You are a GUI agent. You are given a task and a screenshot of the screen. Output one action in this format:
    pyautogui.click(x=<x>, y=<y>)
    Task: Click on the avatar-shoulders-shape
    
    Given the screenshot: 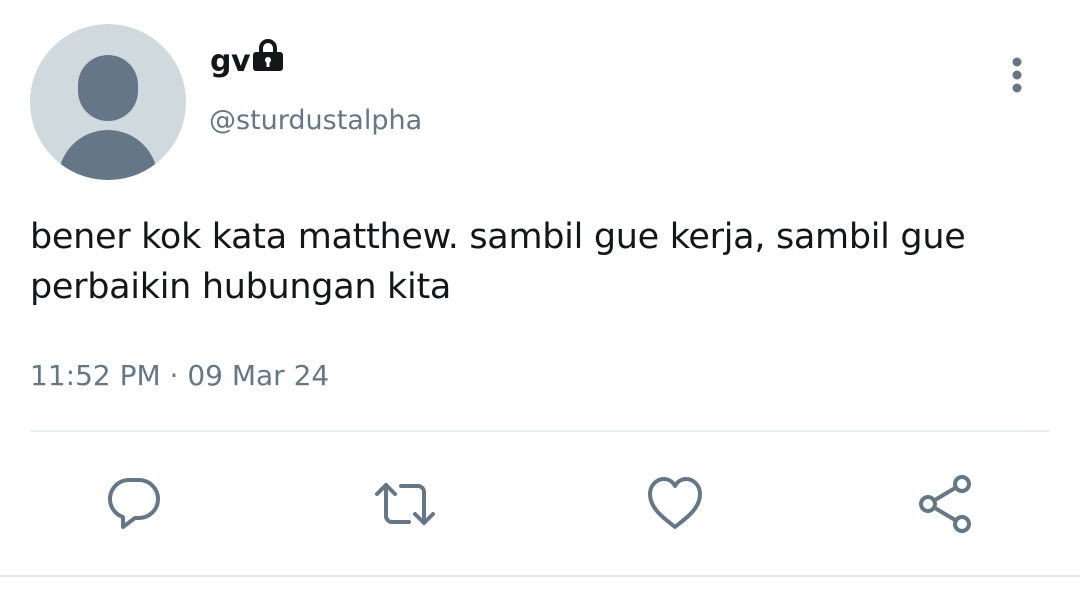 What is the action you would take?
    pyautogui.click(x=108, y=155)
    